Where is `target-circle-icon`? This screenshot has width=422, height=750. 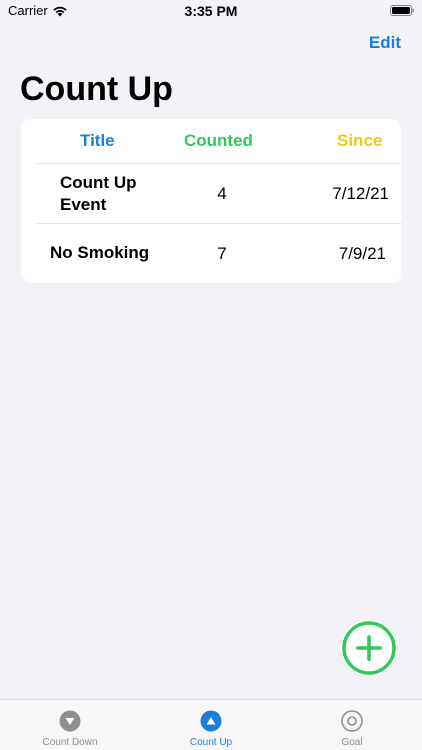 target-circle-icon is located at coordinates (352, 721).